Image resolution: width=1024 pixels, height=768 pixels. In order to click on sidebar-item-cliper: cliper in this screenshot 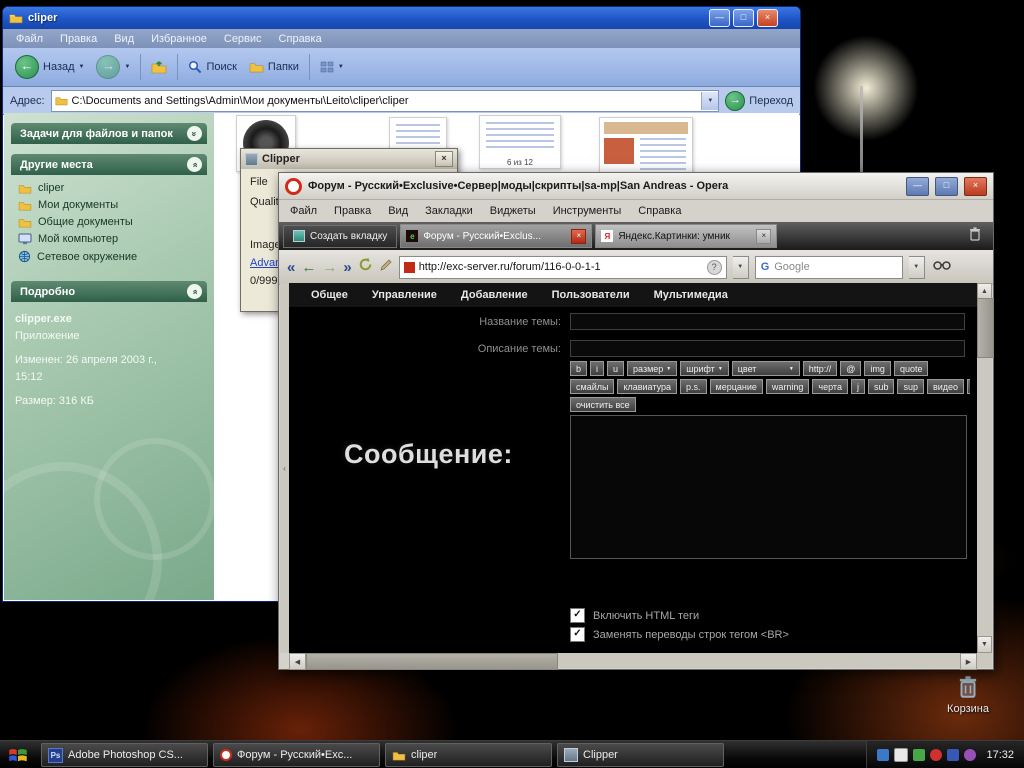, I will do `click(112, 188)`.